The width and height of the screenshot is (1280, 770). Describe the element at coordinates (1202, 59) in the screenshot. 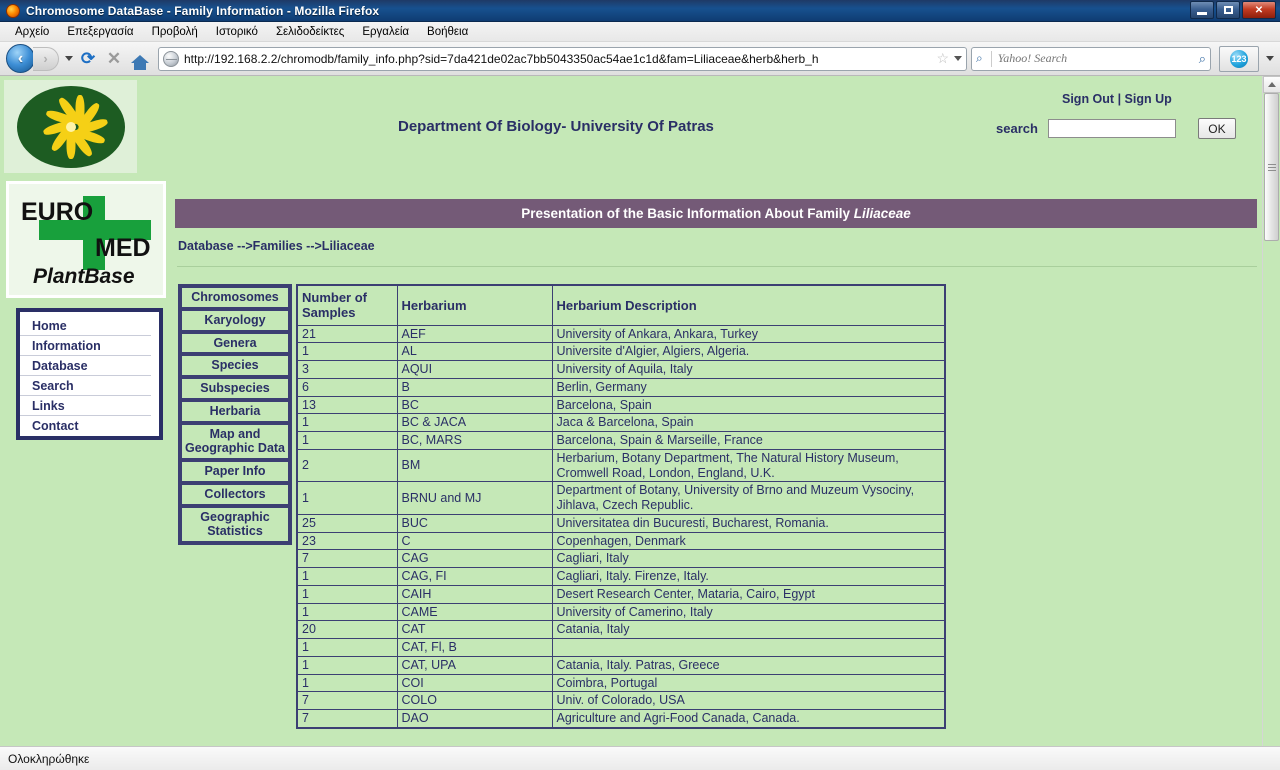

I see `magnifier-icon: ⌕` at that location.